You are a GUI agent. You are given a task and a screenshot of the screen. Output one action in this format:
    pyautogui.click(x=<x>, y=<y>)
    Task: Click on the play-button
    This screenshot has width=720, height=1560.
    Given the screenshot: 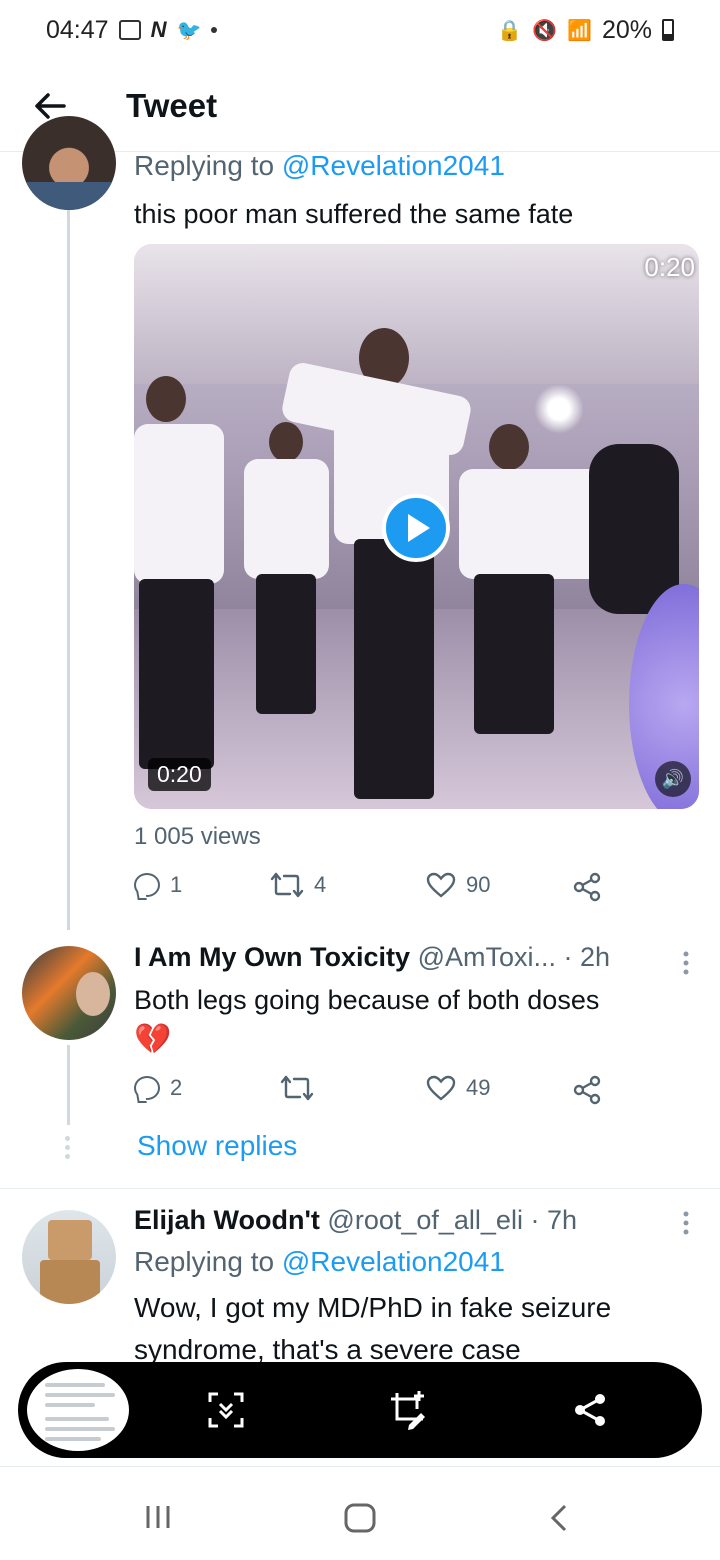 What is the action you would take?
    pyautogui.click(x=416, y=528)
    